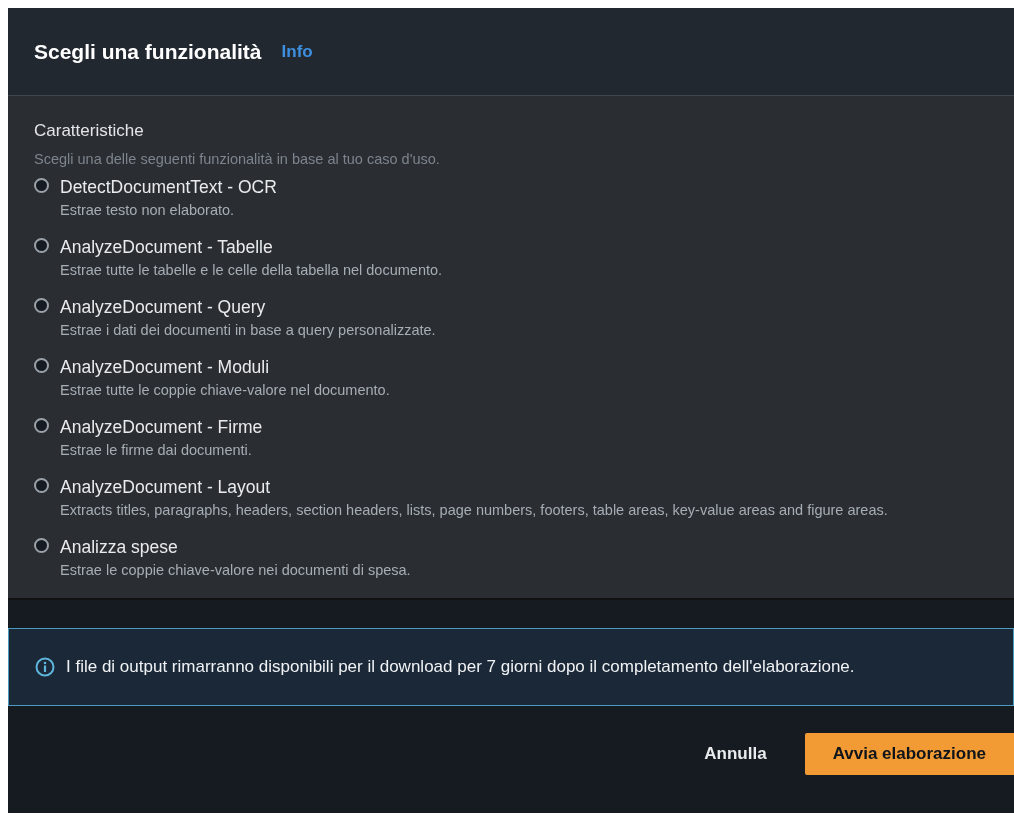  Describe the element at coordinates (237, 159) in the screenshot. I see `field-description: Scegli una delle seguenti funzionalità in base al tuo caso d'uso.` at that location.